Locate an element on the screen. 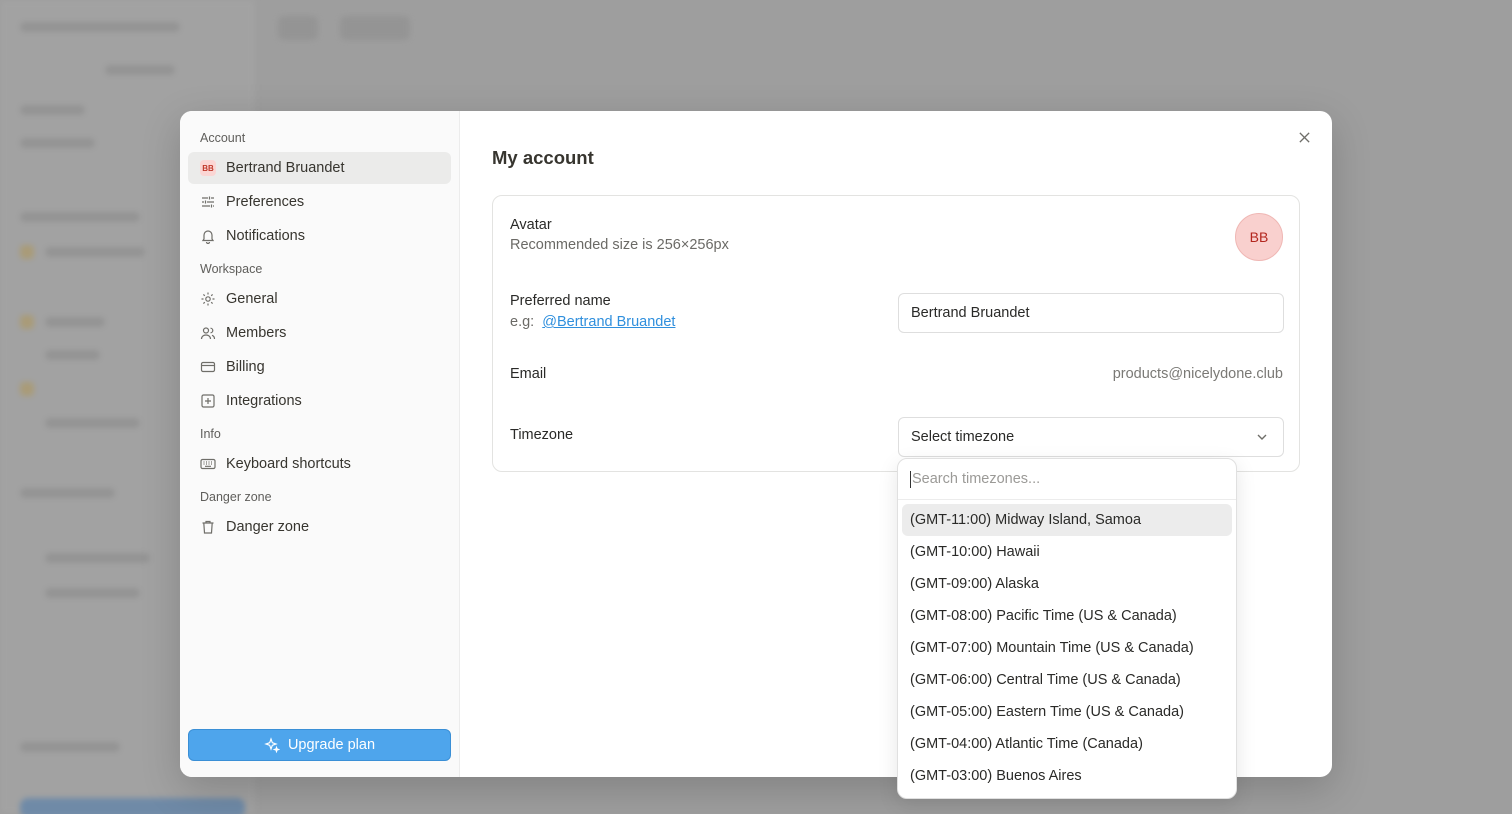  background-bluebar is located at coordinates (132, 806).